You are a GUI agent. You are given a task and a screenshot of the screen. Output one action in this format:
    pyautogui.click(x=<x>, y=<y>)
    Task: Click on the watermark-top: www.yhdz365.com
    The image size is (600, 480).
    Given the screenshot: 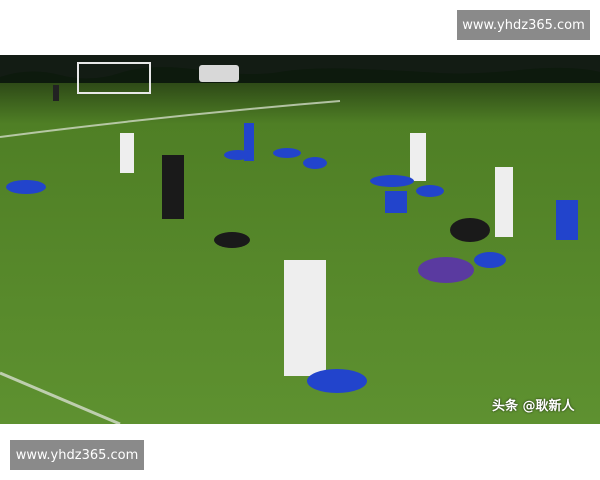 What is the action you would take?
    pyautogui.click(x=523, y=25)
    